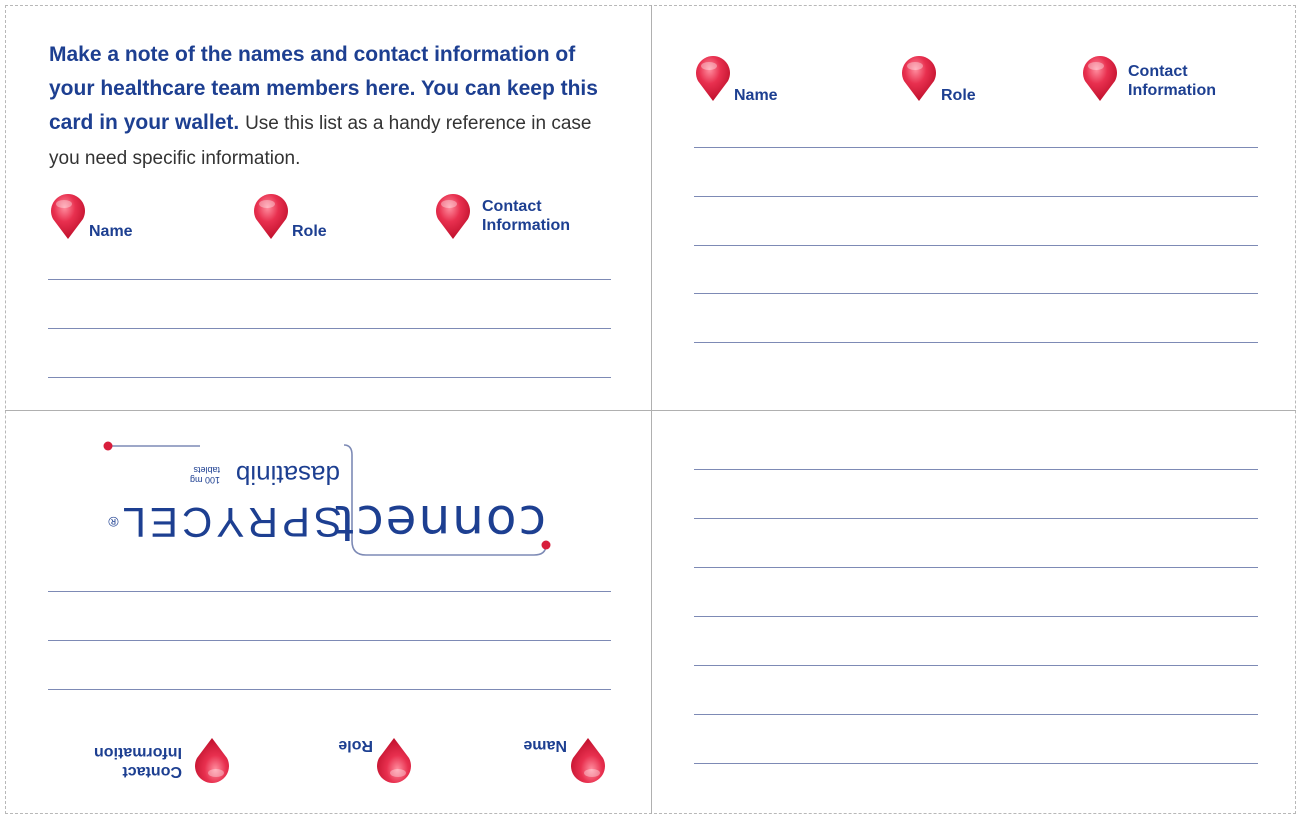 The width and height of the screenshot is (1301, 819). Describe the element at coordinates (545, 745) in the screenshot. I see `column-name-label: Name` at that location.